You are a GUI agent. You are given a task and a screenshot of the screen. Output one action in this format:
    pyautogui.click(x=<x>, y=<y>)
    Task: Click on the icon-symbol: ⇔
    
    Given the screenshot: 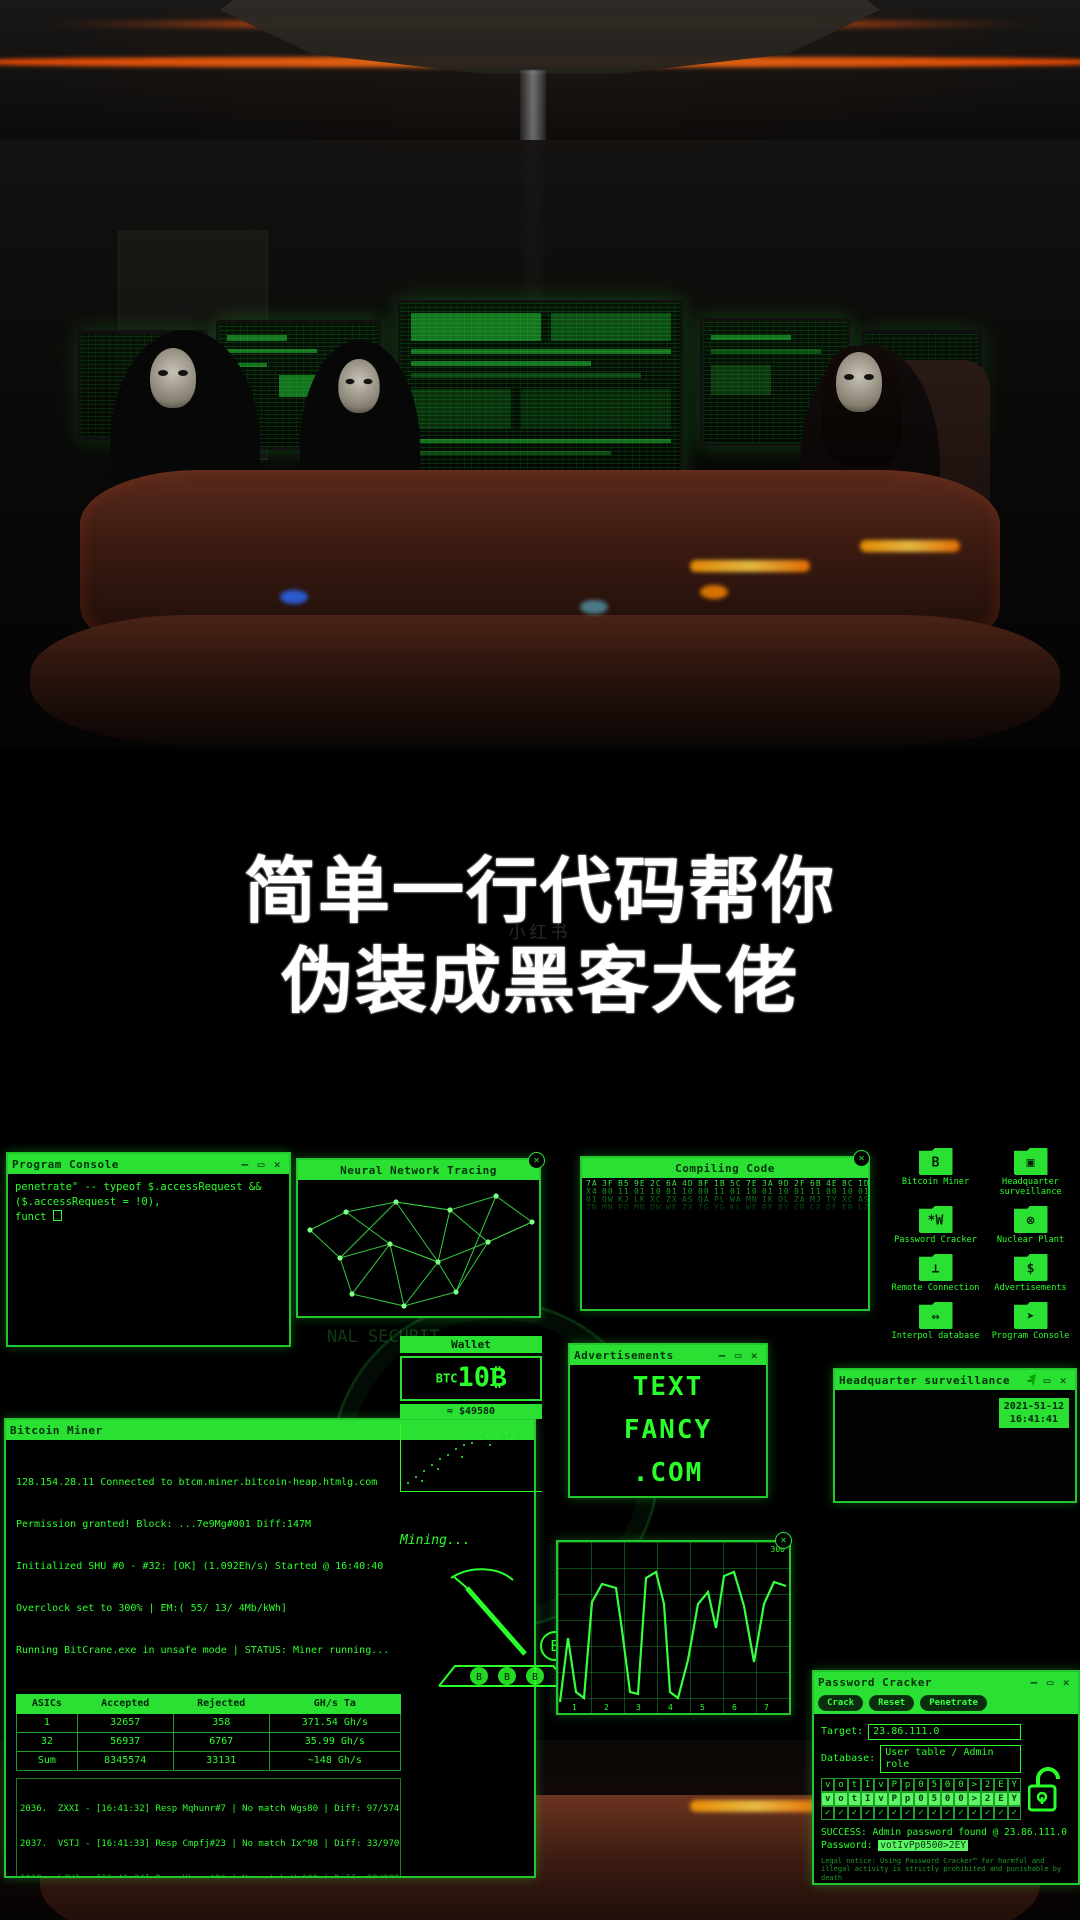 What is the action you would take?
    pyautogui.click(x=935, y=1317)
    